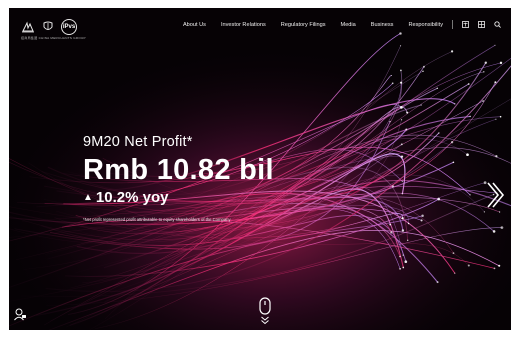 Image resolution: width=520 pixels, height=338 pixels. I want to click on hero-kicker: 9M20 Net Profit*, so click(138, 142).